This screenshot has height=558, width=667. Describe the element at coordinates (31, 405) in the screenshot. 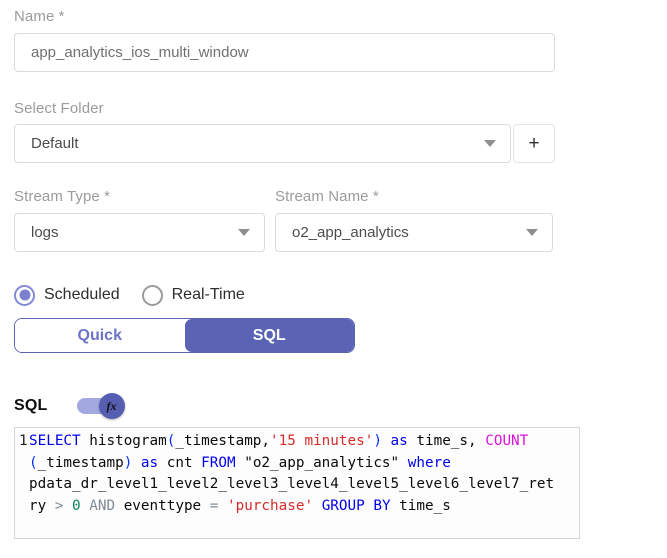

I see `sql-section-title: SQL` at that location.